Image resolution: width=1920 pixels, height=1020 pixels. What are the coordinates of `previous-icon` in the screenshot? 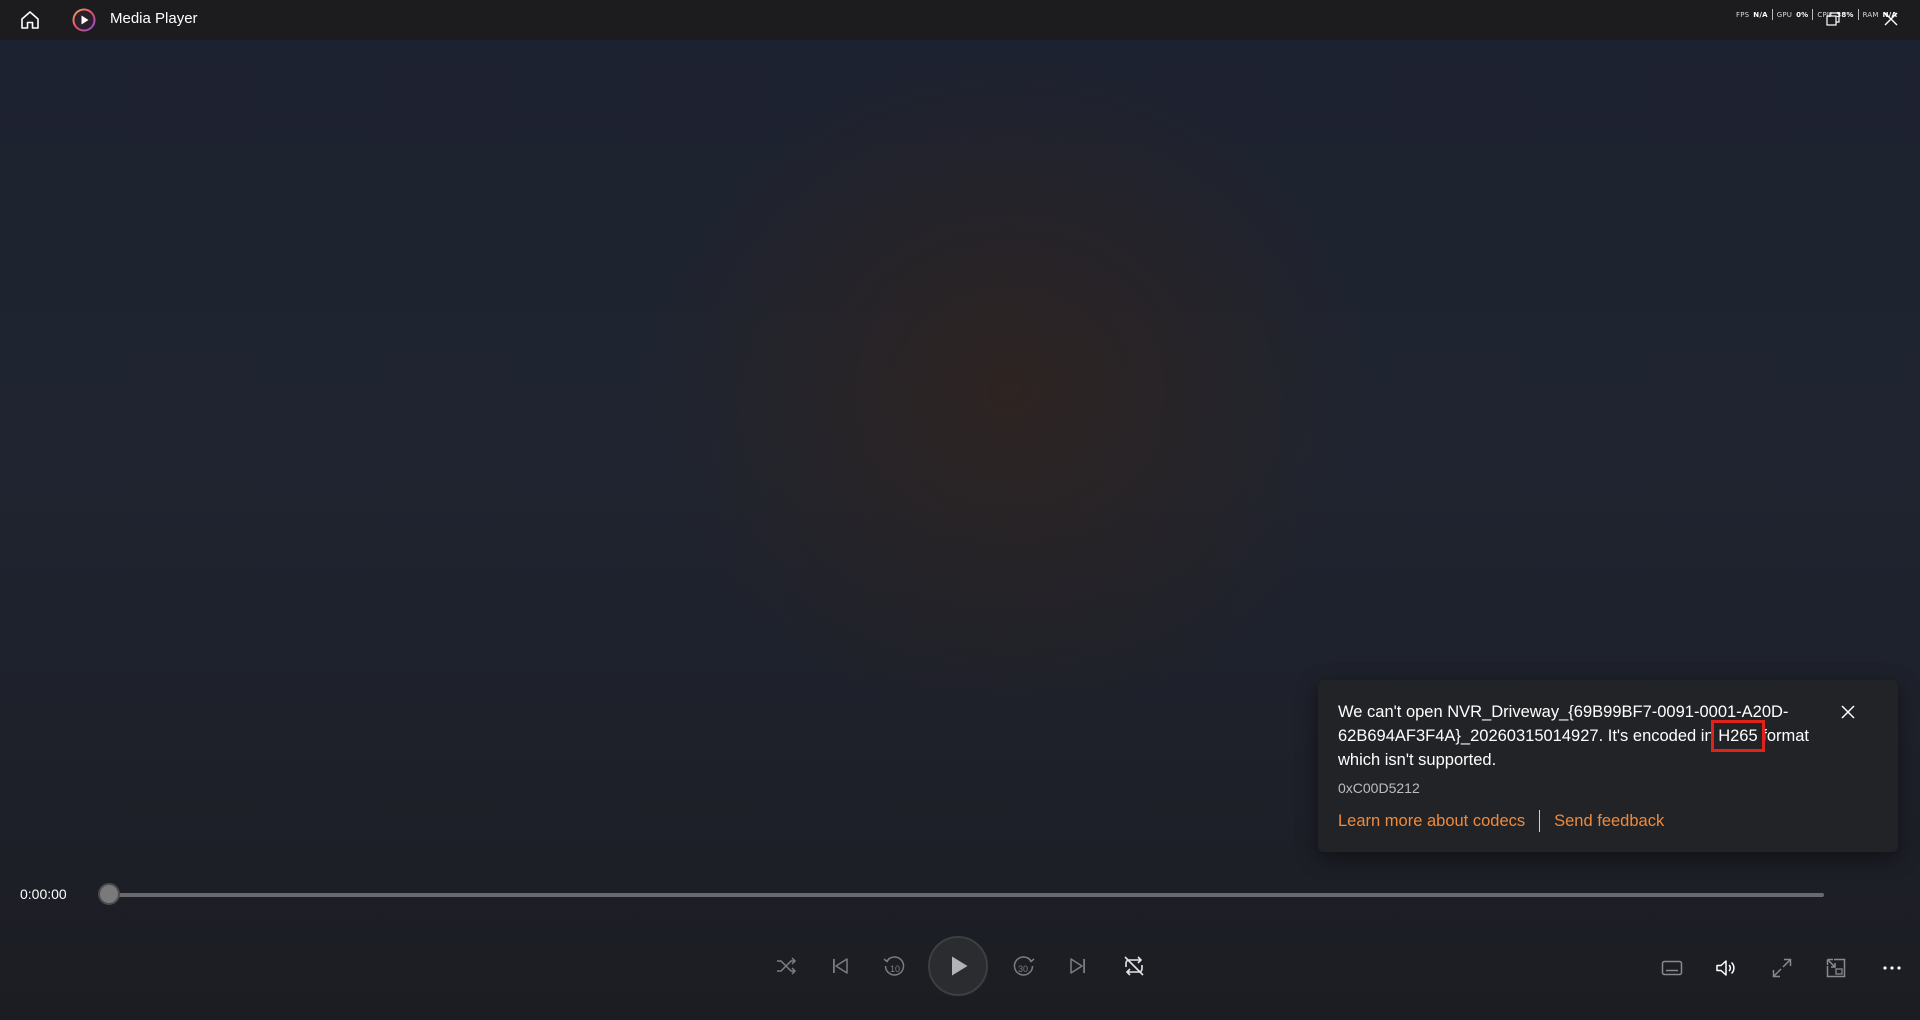 It's located at (840, 966).